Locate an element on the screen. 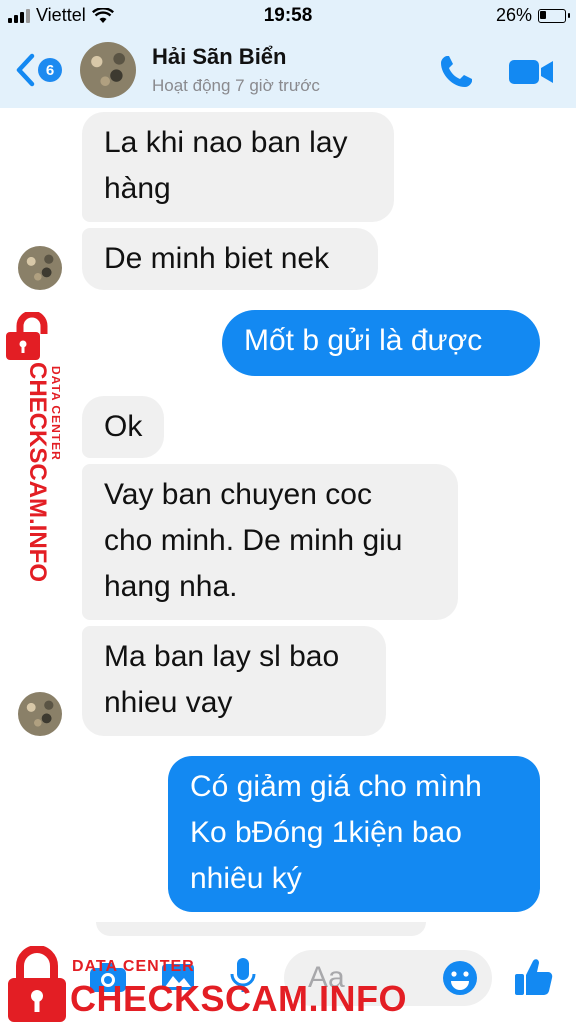  message-incoming: Ma ban lay sl bao nhieu vay is located at coordinates (234, 681).